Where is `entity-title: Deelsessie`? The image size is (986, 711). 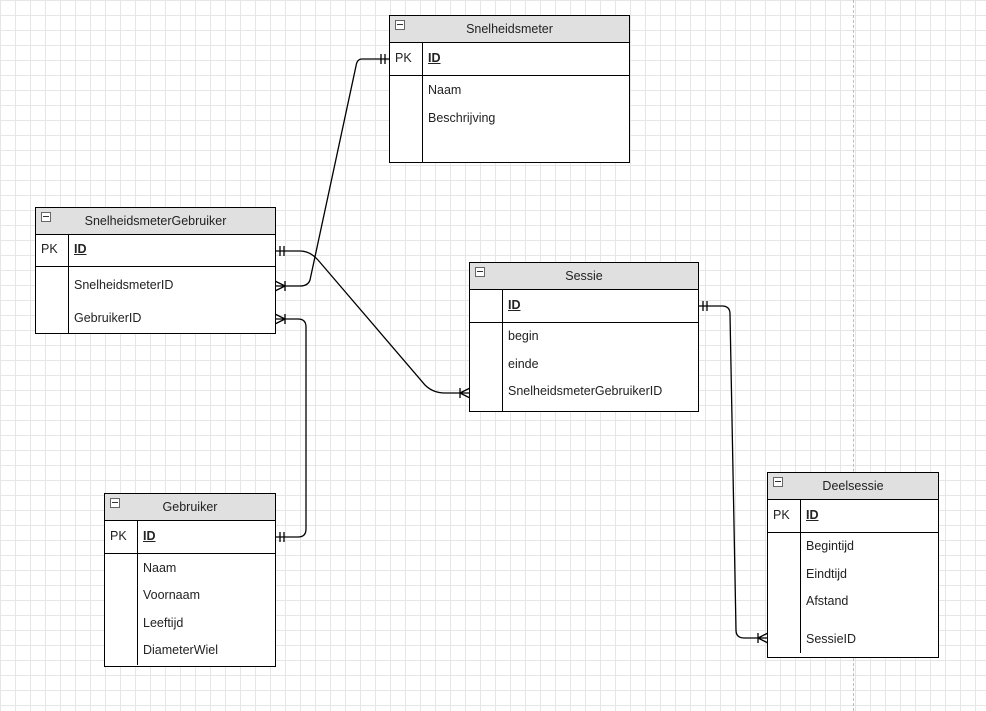
entity-title: Deelsessie is located at coordinates (853, 486).